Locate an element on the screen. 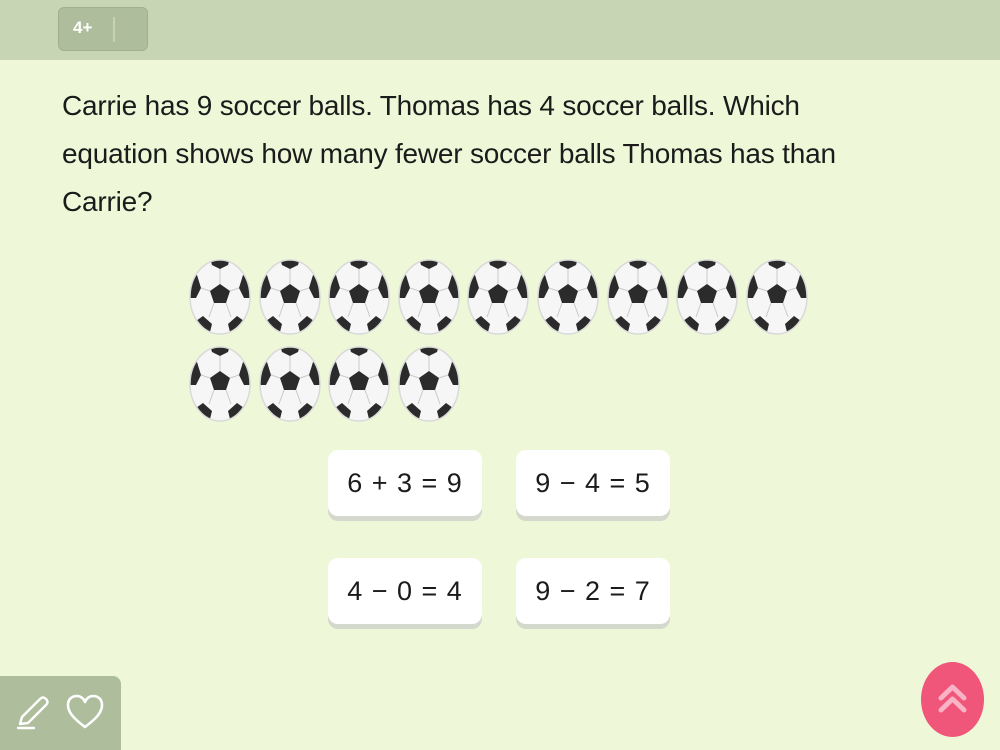 This screenshot has width=1000, height=750. answer-choice-2: 9 − 4 = 5 is located at coordinates (593, 483).